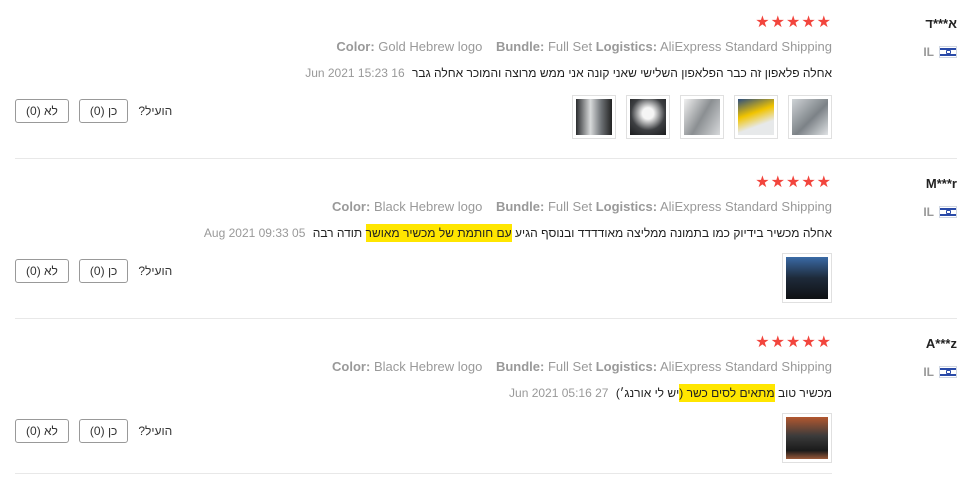  Describe the element at coordinates (438, 233) in the screenshot. I see `review-body-highlight: עם חותמת של מכשיר מאושר` at that location.